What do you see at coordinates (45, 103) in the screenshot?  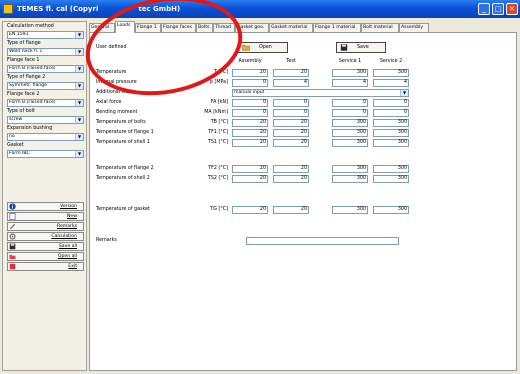 I see `face2-select: Form B (raised face) ▼` at bounding box center [45, 103].